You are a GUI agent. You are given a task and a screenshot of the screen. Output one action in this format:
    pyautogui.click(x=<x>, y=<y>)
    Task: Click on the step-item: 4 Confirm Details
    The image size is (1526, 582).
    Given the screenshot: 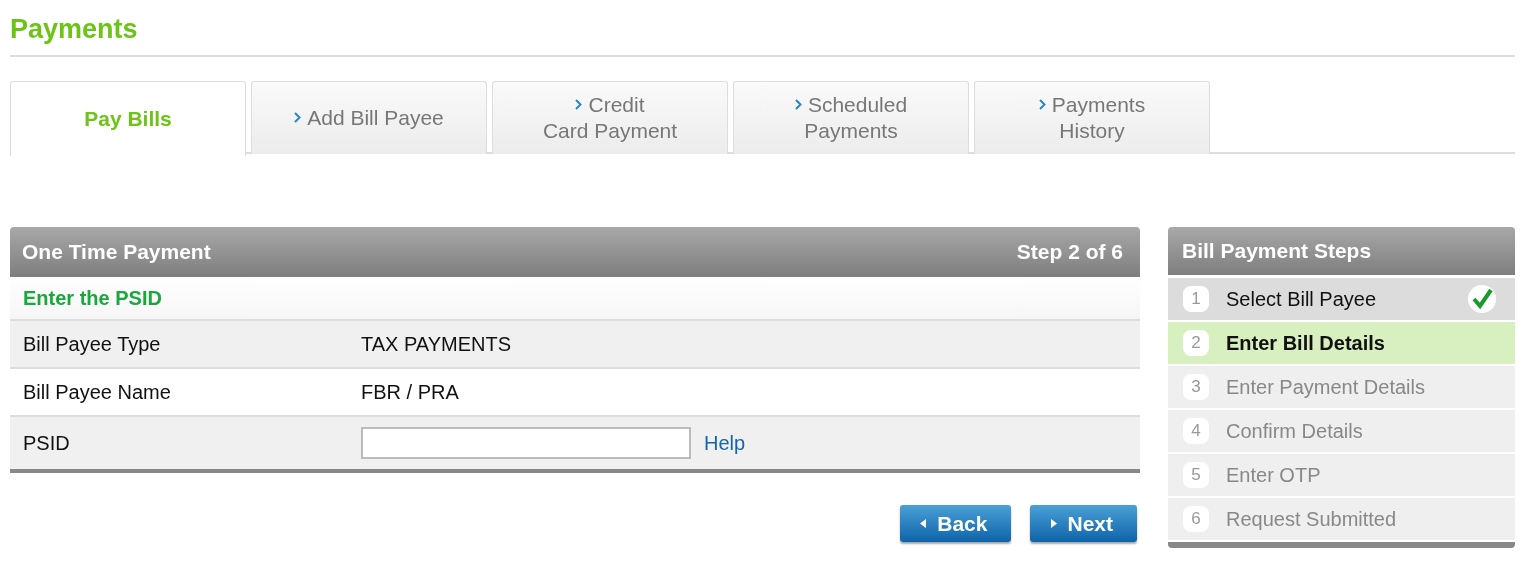 What is the action you would take?
    pyautogui.click(x=1341, y=432)
    